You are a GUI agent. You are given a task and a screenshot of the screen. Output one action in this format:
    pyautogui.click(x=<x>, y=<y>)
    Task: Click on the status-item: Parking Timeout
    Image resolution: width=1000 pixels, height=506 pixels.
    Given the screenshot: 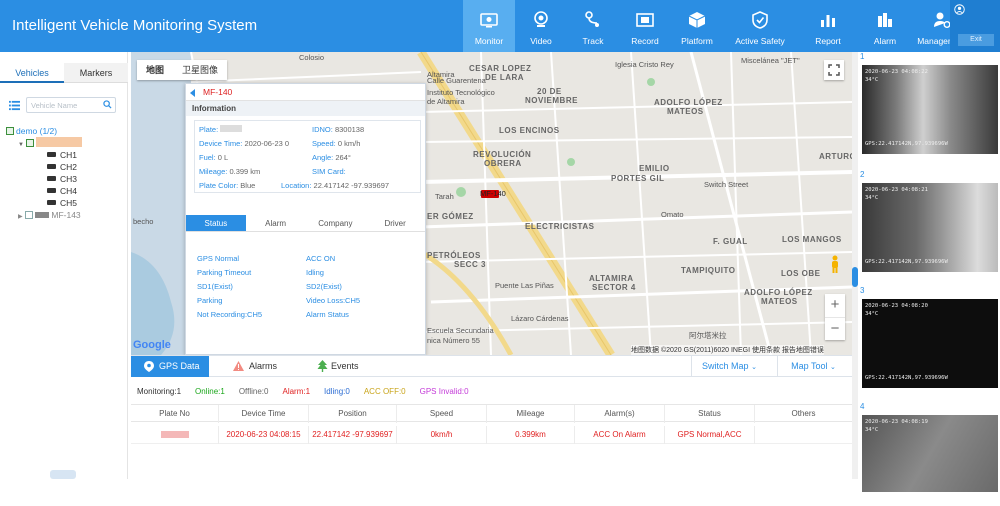 What is the action you would take?
    pyautogui.click(x=224, y=272)
    